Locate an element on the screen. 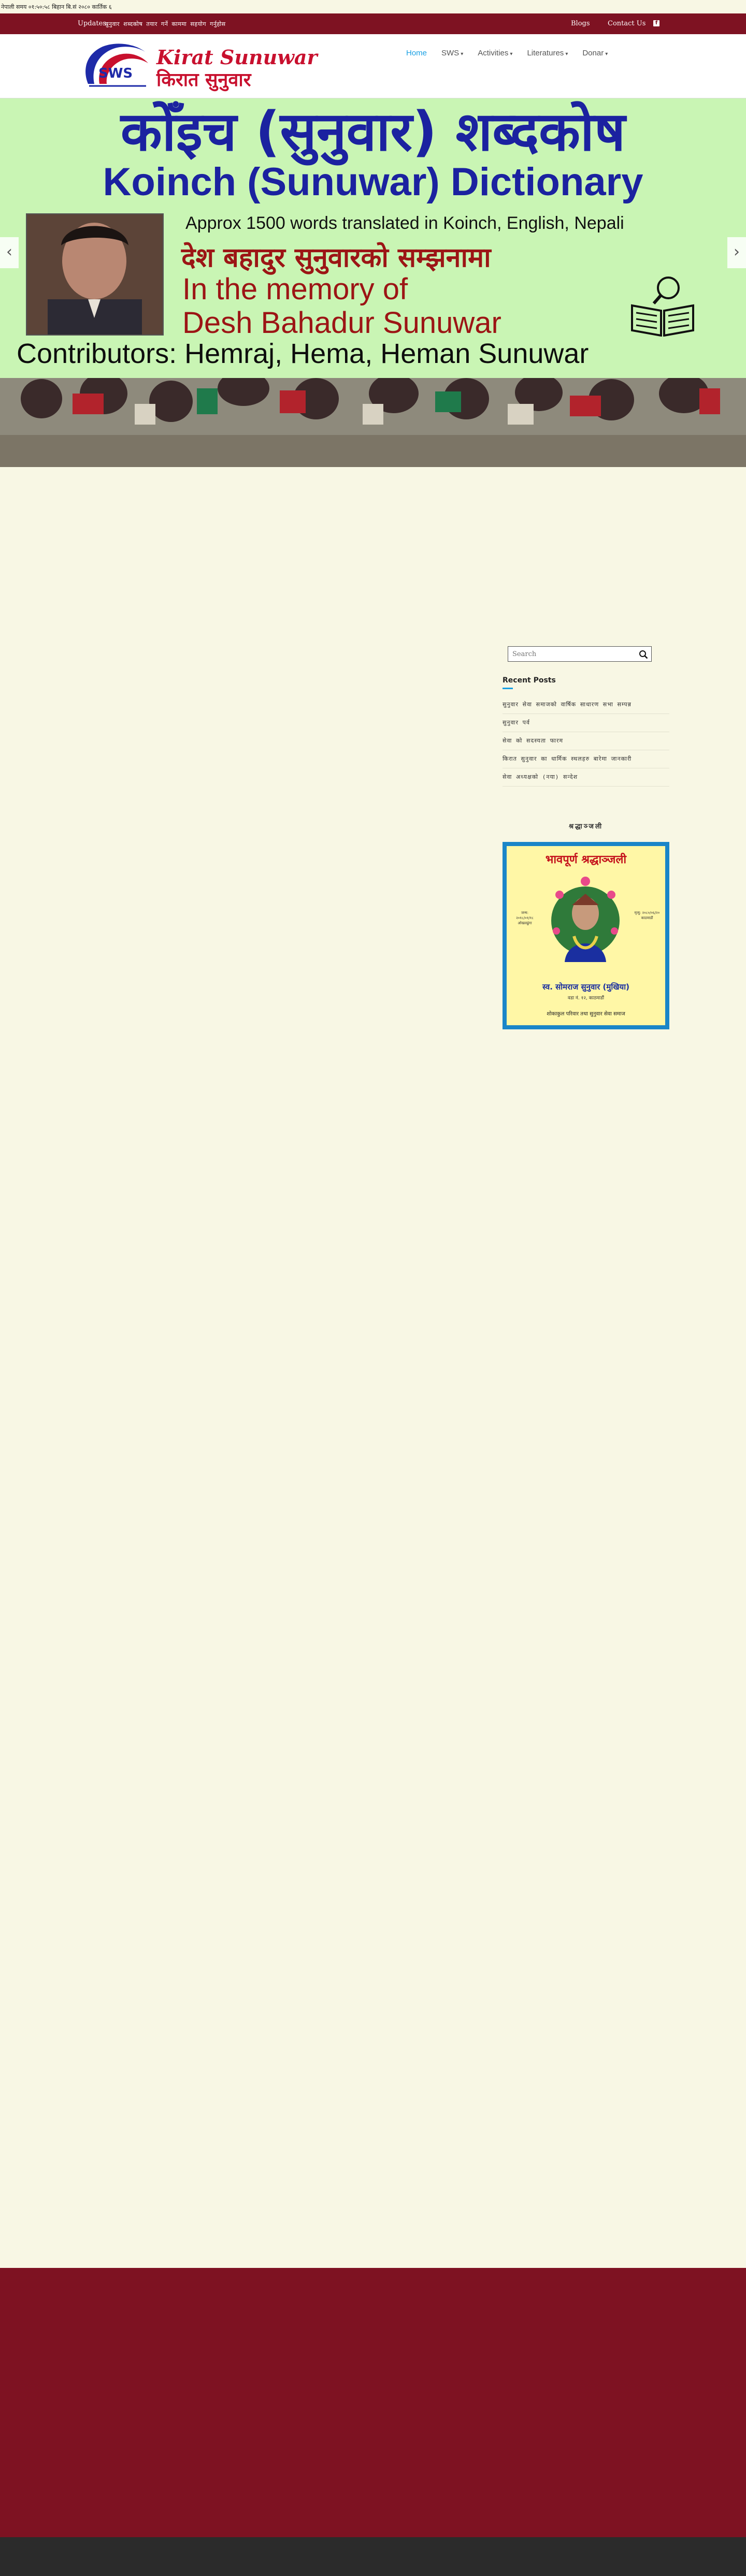 Image resolution: width=746 pixels, height=2576 pixels. tribute-born: जन्म: २०१८/०१/१८ ओखलढुंगा is located at coordinates (525, 918).